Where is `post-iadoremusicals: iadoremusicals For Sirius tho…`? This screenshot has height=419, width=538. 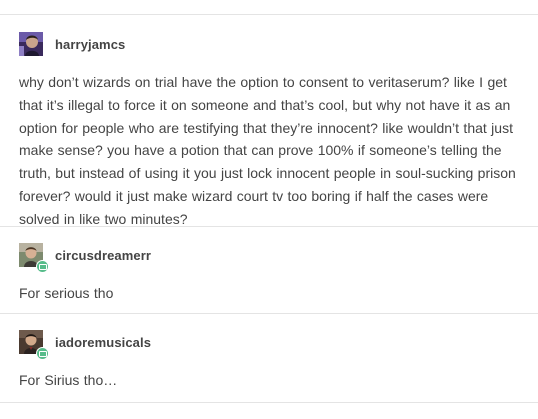
post-iadoremusicals: iadoremusicals For Sirius tho… is located at coordinates (271, 361).